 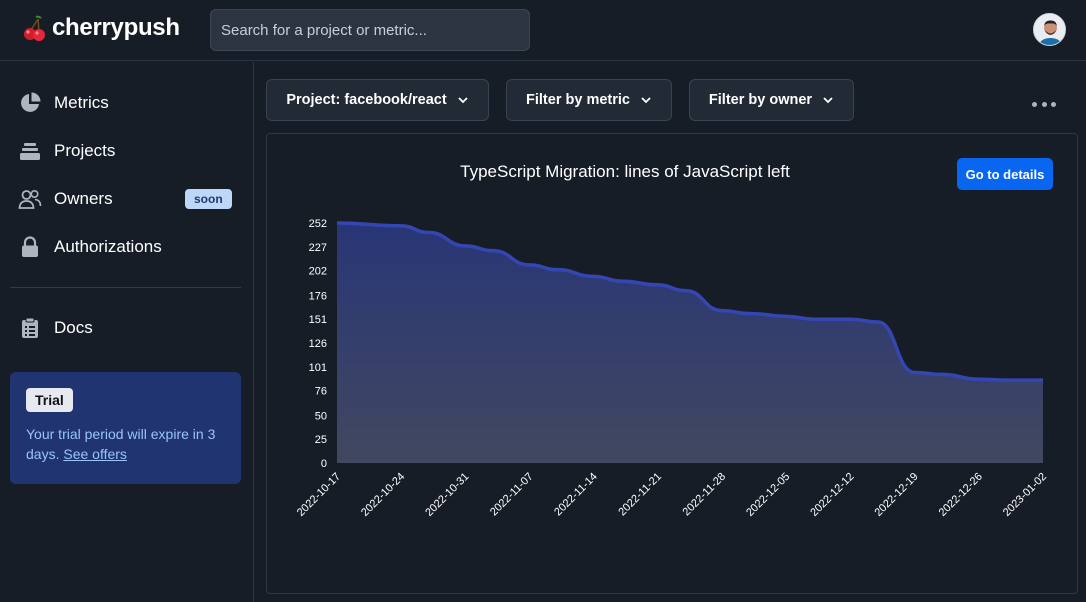 I want to click on x-tick-label: 2022-10-24, so click(x=383, y=495).